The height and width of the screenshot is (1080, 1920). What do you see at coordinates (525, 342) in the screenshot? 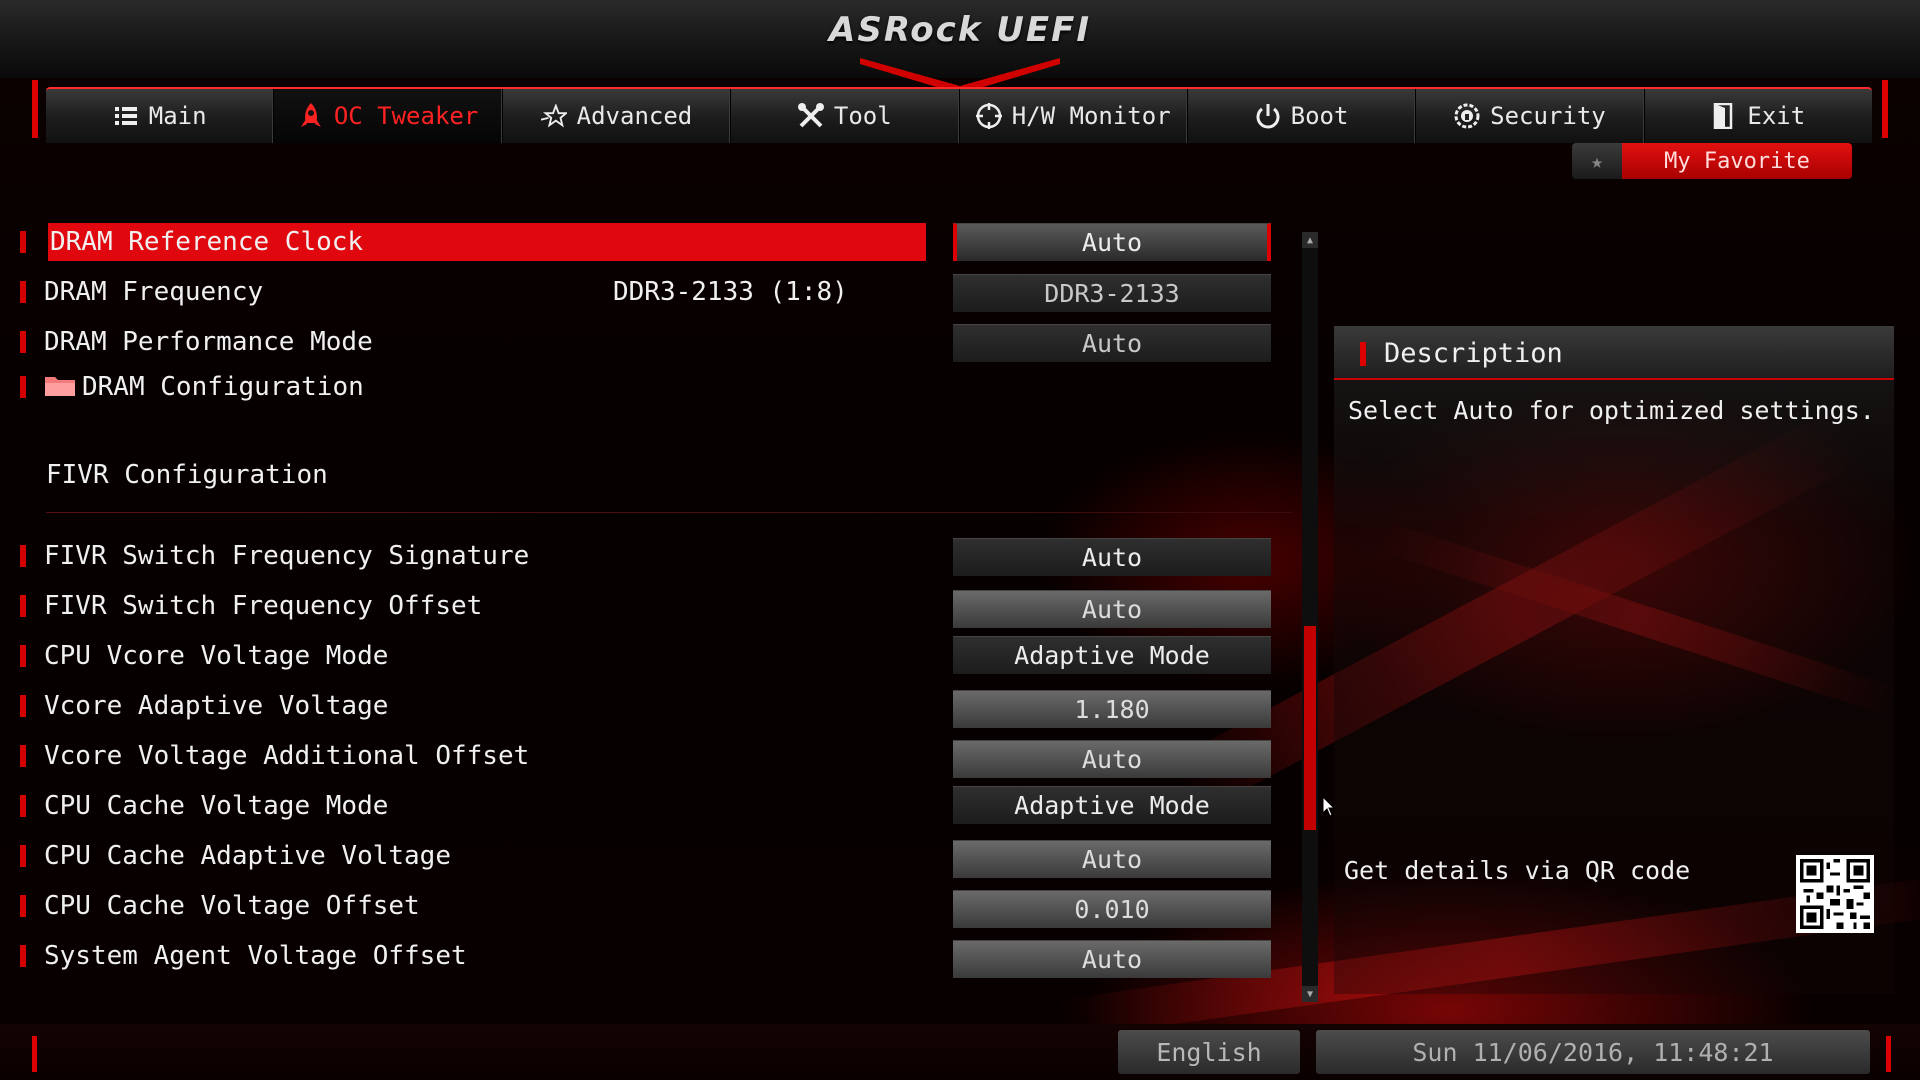
I see `setting-row-dram-performance-mode: DRAM Performance Mode` at bounding box center [525, 342].